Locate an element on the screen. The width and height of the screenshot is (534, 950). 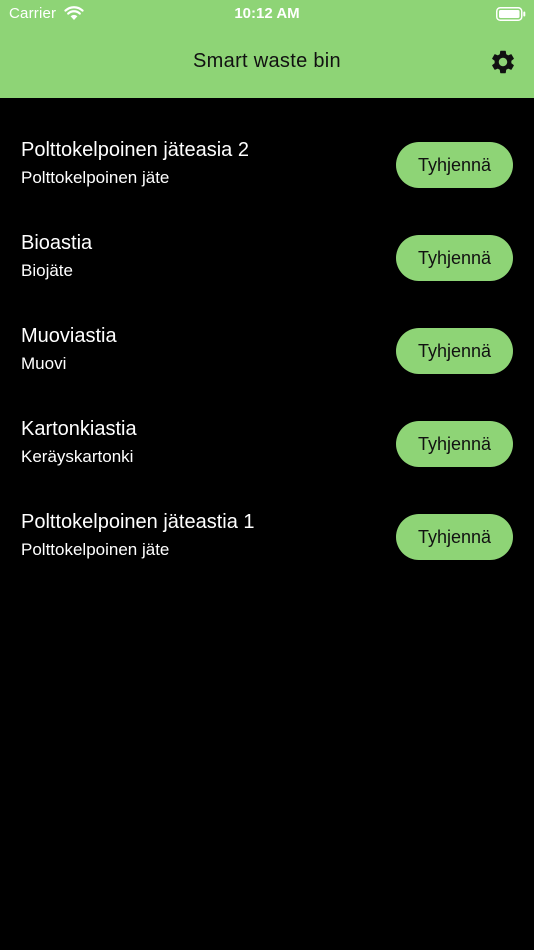
bin-name: Polttokelpoinen jäteastia 1 is located at coordinates (138, 522).